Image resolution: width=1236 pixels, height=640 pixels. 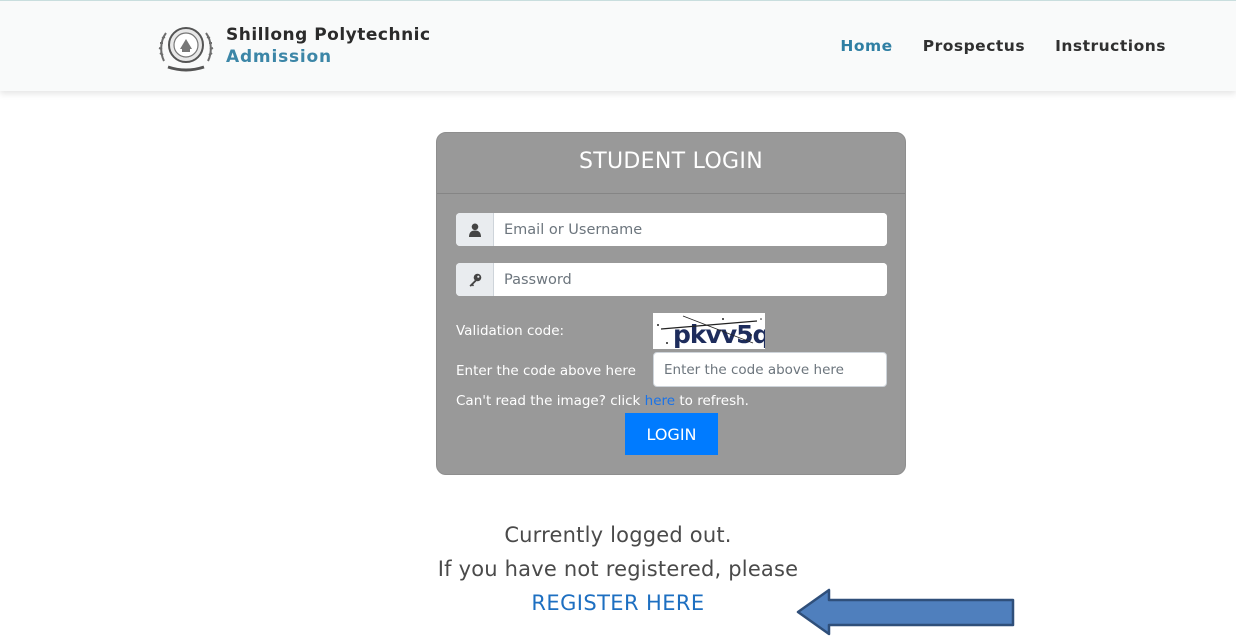 What do you see at coordinates (617, 603) in the screenshot?
I see `register-here-link: REGISTER HERE` at bounding box center [617, 603].